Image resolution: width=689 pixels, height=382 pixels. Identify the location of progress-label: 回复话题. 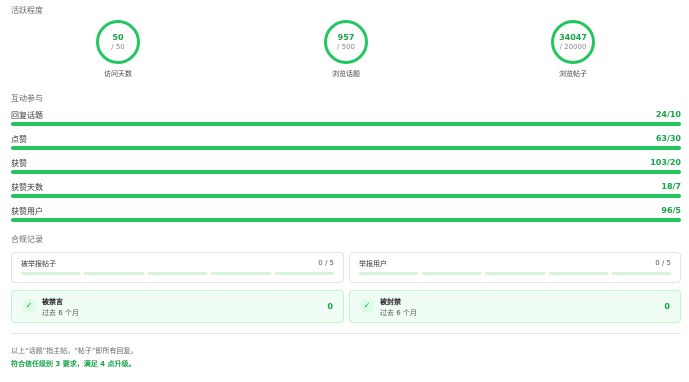
(27, 115).